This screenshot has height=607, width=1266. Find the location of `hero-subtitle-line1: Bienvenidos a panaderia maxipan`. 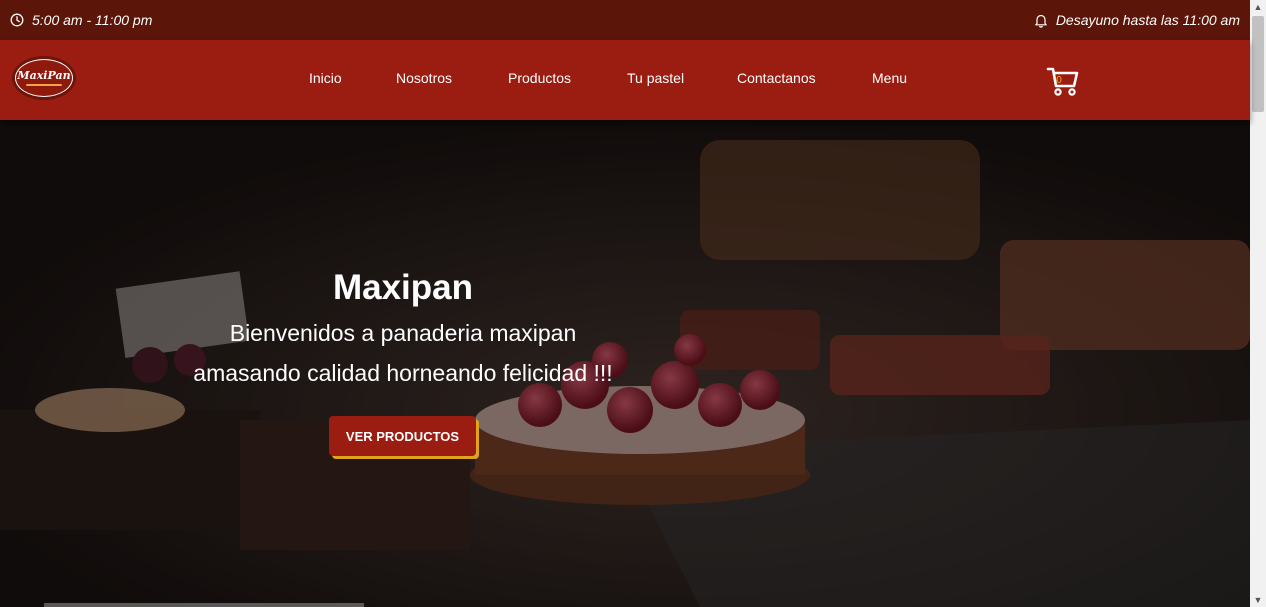

hero-subtitle-line1: Bienvenidos a panaderia maxipan is located at coordinates (403, 333).